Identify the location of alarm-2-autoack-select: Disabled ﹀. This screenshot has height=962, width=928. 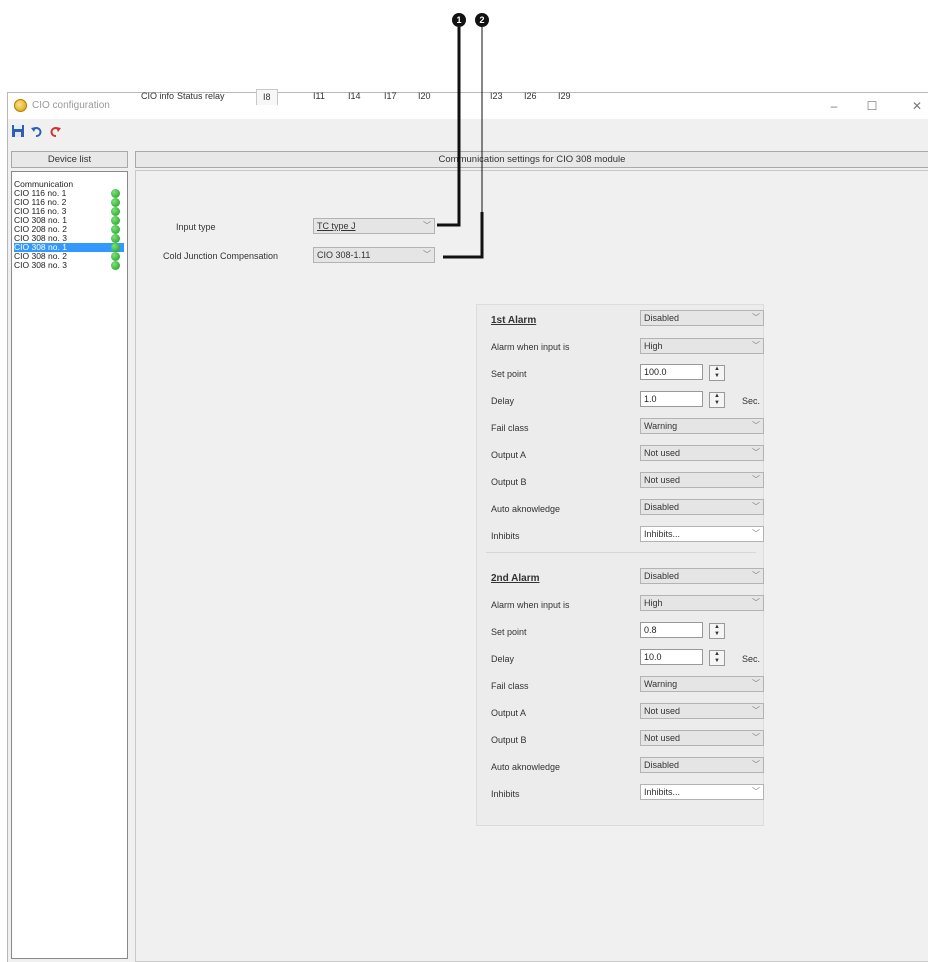
(702, 765).